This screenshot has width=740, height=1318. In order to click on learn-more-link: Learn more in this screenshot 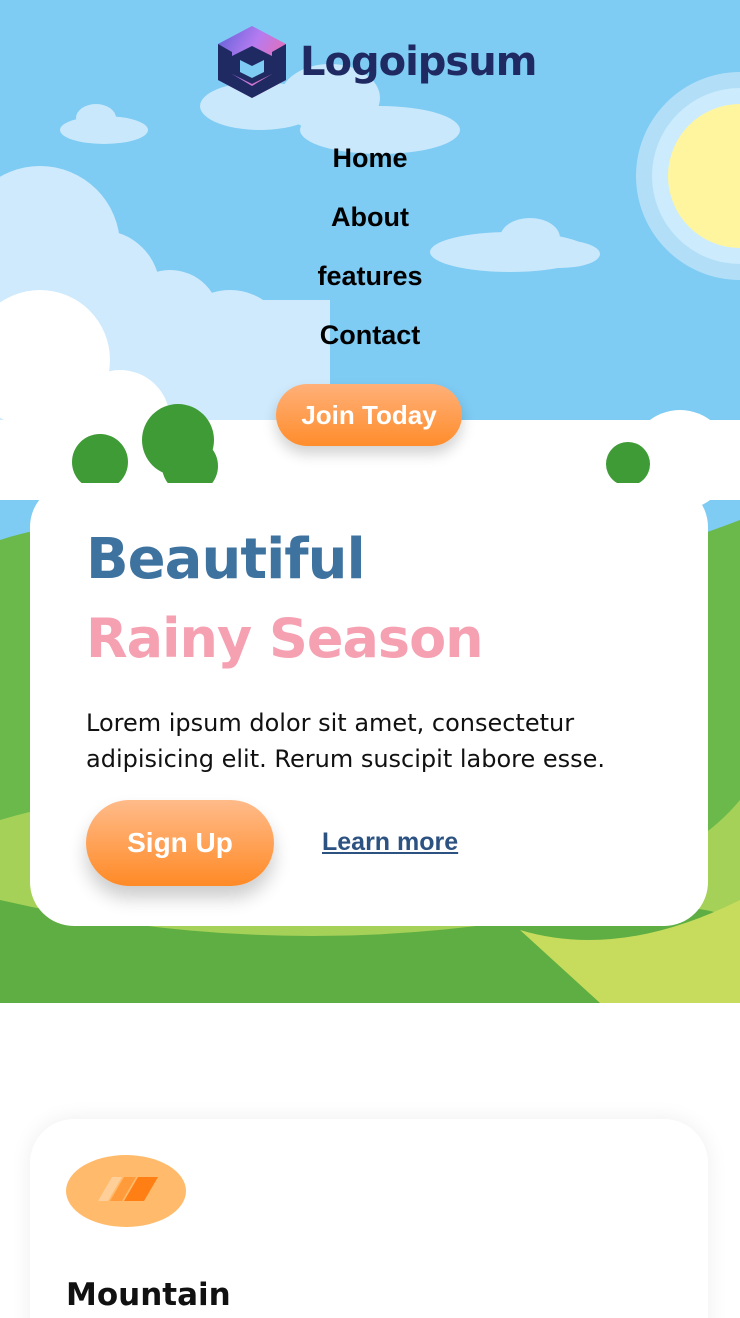, I will do `click(390, 842)`.